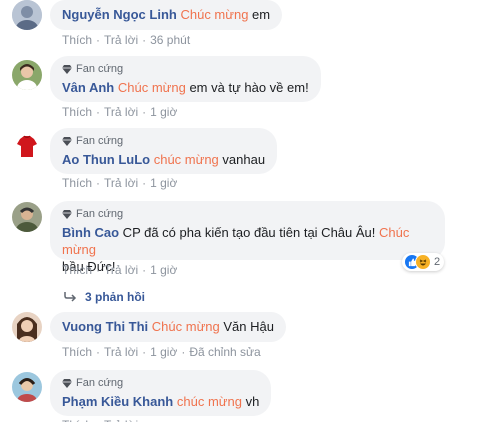 Image resolution: width=480 pixels, height=422 pixels. What do you see at coordinates (247, 87) in the screenshot?
I see `comment-text: em và tự hào về em!` at bounding box center [247, 87].